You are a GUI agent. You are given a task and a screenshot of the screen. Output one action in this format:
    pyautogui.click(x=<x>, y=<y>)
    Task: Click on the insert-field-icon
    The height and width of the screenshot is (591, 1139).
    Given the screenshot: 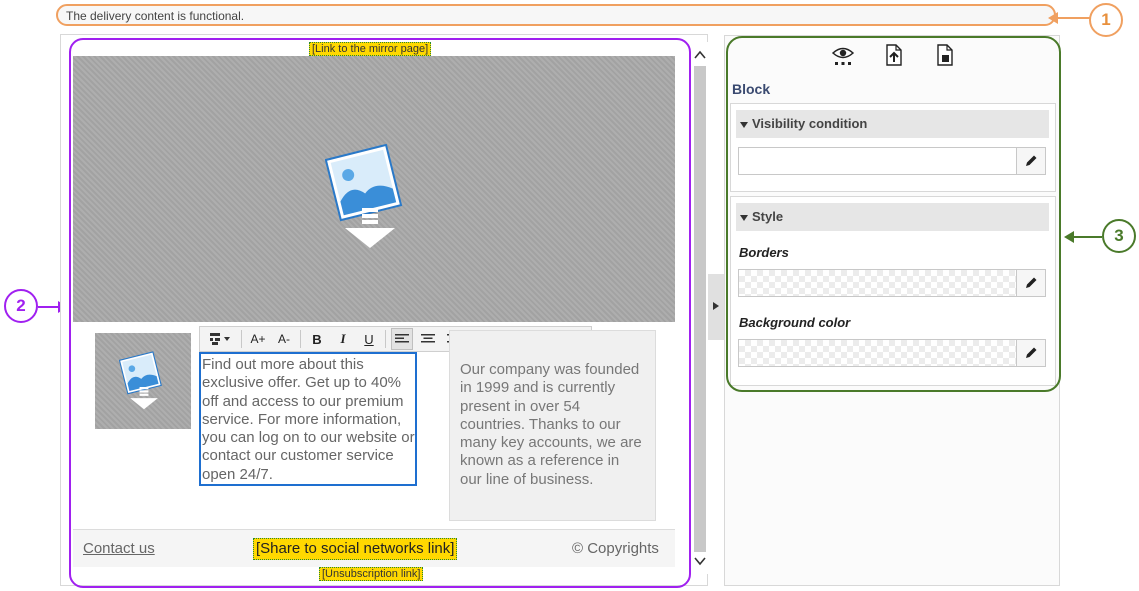 What is the action you would take?
    pyautogui.click(x=220, y=339)
    